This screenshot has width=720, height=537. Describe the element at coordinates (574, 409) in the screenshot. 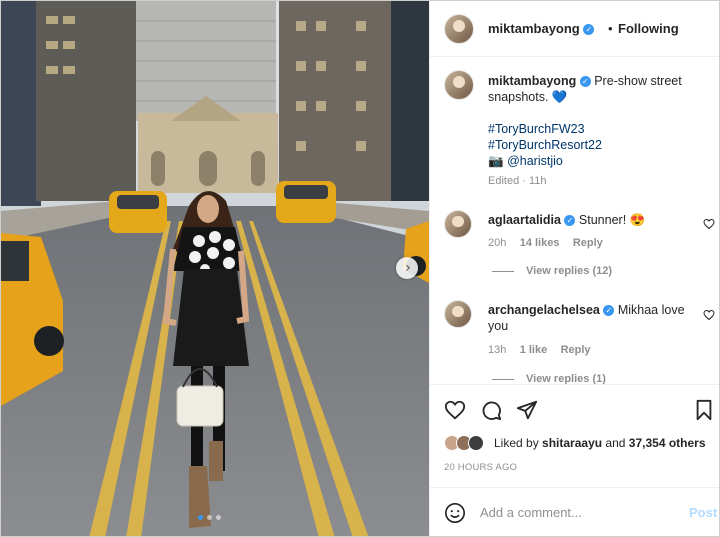

I see `post-action-bar` at that location.